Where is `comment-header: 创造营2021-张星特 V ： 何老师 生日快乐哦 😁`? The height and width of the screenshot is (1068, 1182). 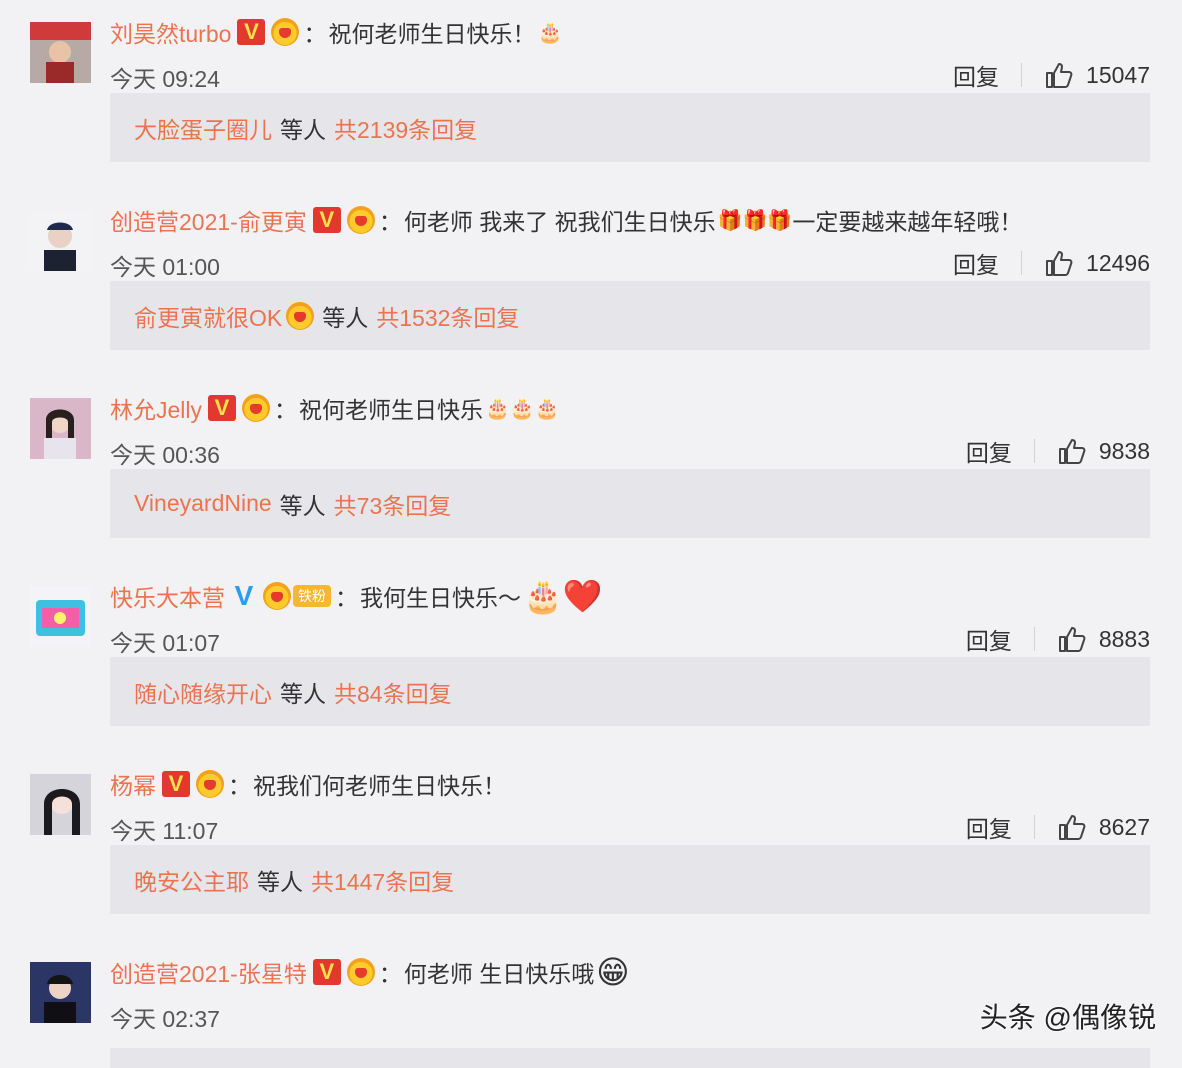 comment-header: 创造营2021-张星特 V ： 何老师 生日快乐哦 😁 is located at coordinates (370, 972).